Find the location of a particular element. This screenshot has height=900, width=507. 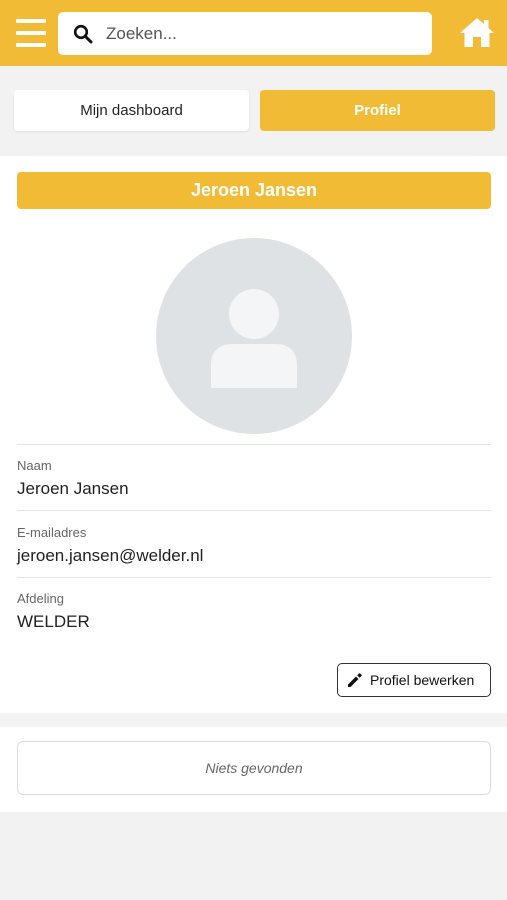

tab-bar: Mijn dashboard Profiel is located at coordinates (253, 110).